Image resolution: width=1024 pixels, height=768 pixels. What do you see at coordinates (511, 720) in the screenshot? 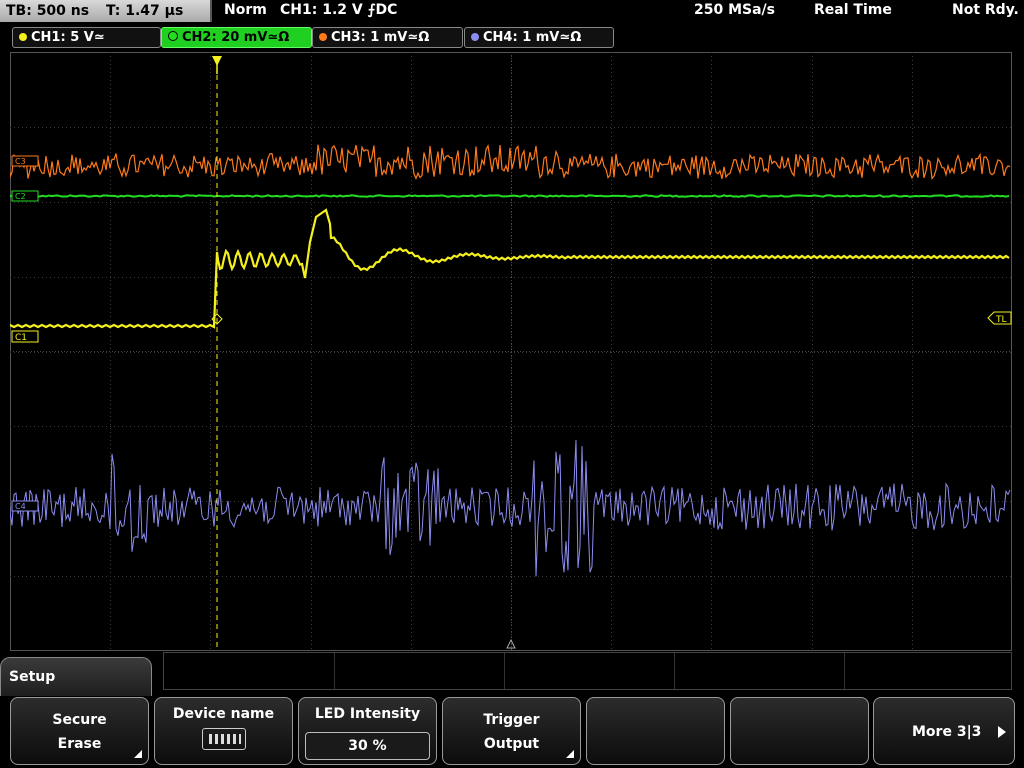
I see `softkey-label: Trigger` at bounding box center [511, 720].